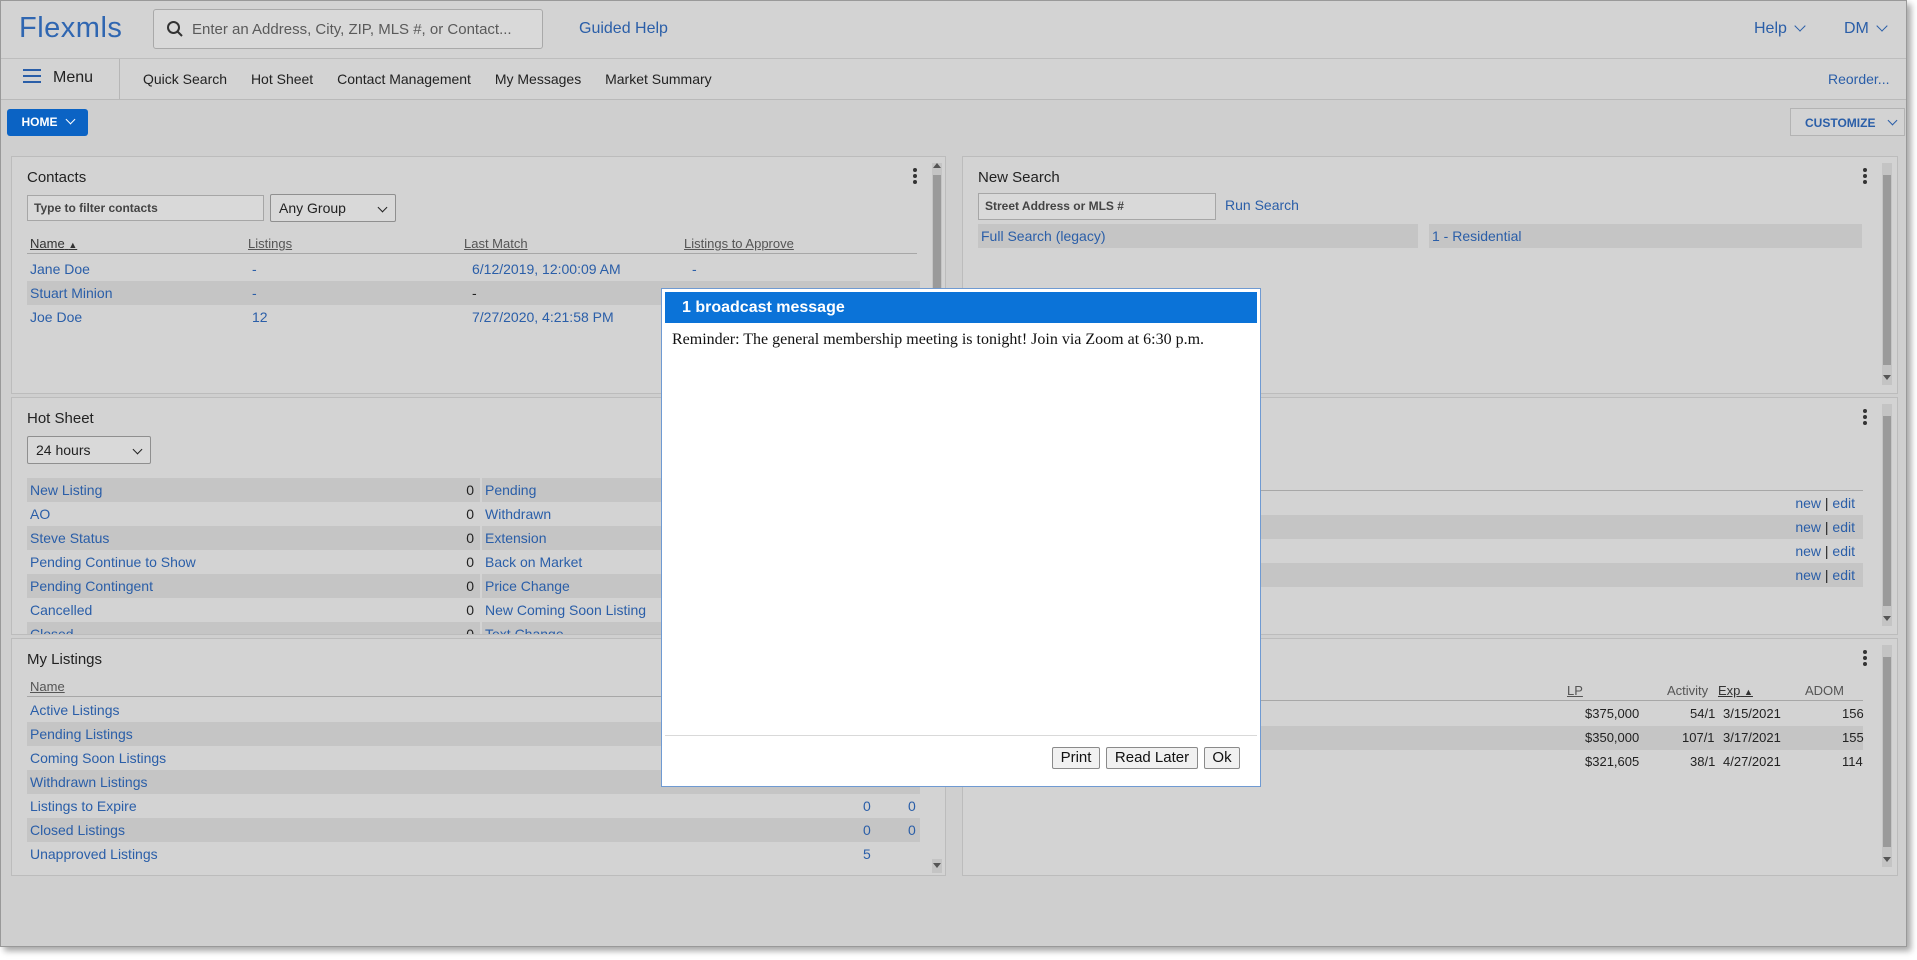  I want to click on contacts-col-listings: Listings, so click(270, 243).